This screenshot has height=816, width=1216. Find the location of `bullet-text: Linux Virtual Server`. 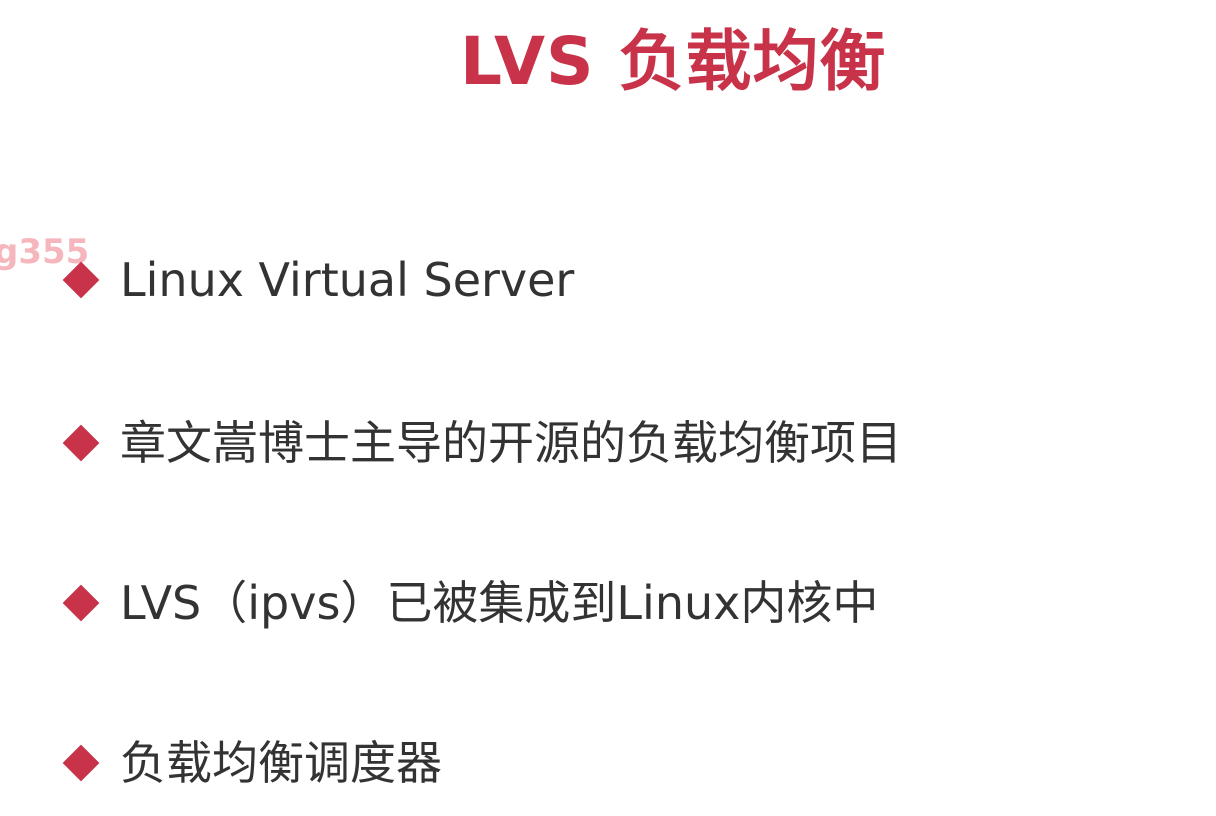

bullet-text: Linux Virtual Server is located at coordinates (347, 280).